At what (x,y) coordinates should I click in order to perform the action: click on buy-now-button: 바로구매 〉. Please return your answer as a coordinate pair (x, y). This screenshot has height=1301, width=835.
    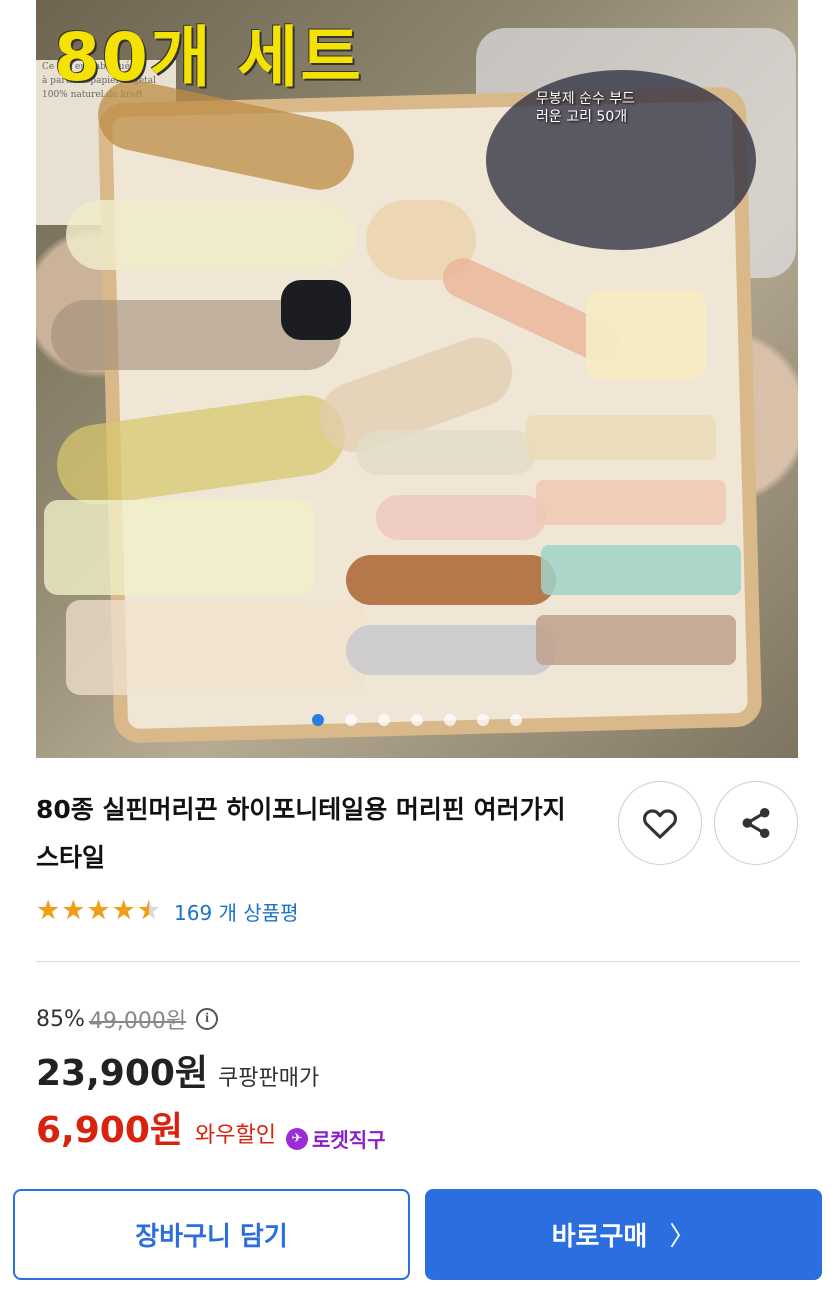
    Looking at the image, I should click on (623, 1234).